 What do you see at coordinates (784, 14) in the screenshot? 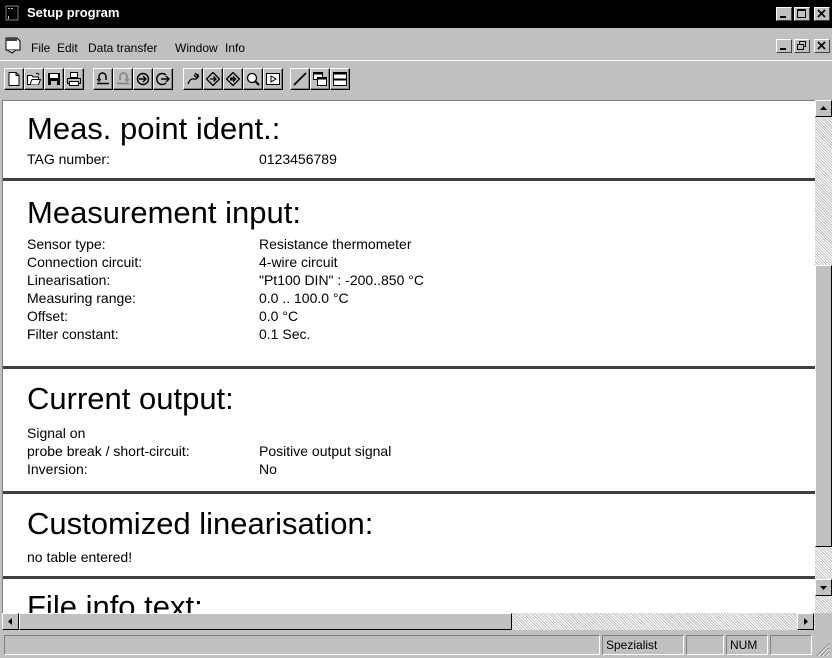
I see `minimize-button` at bounding box center [784, 14].